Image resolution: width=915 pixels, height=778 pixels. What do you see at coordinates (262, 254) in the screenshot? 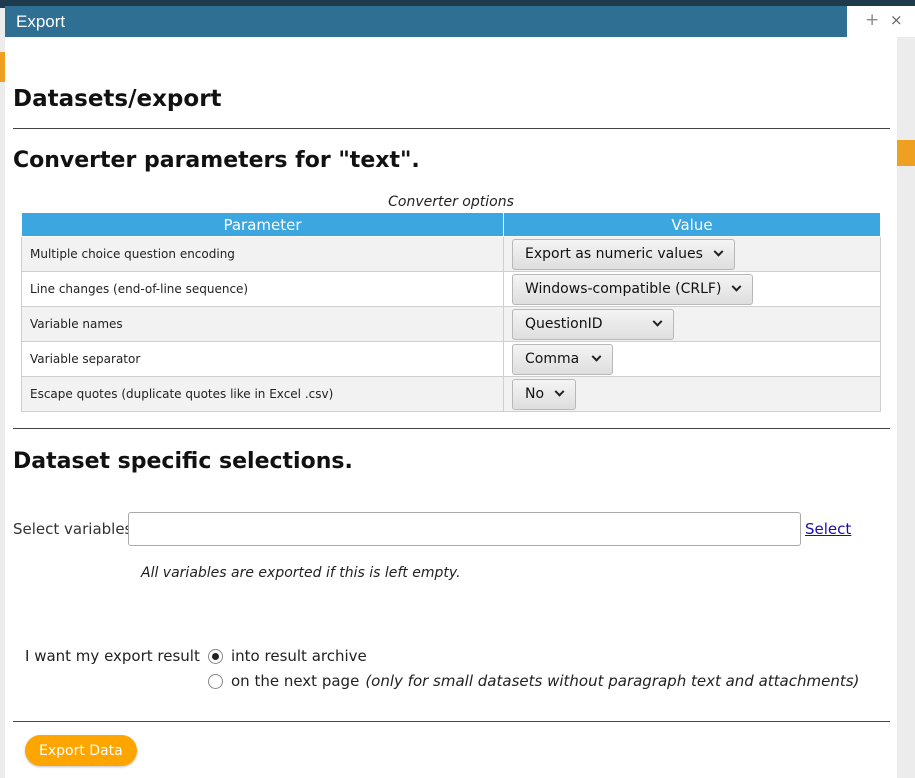
I see `parameter-label: Multiple choice question encoding` at bounding box center [262, 254].